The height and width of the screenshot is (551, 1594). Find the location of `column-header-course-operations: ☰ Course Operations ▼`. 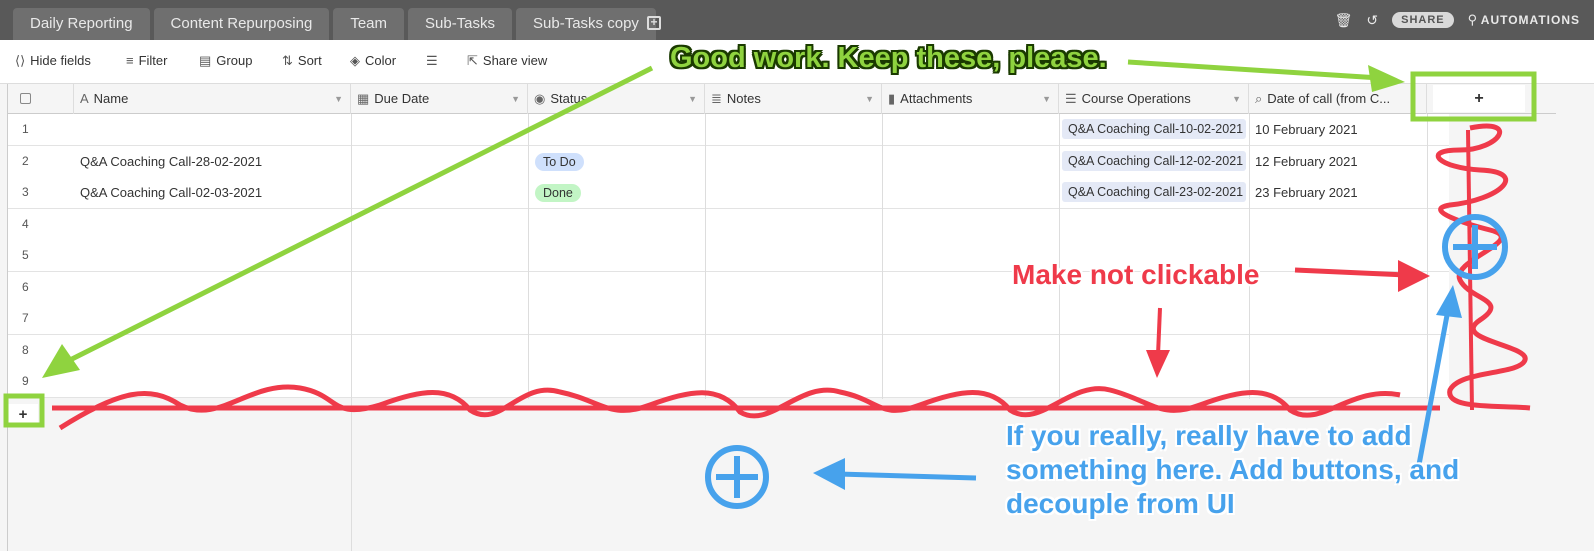

column-header-course-operations: ☰ Course Operations ▼ is located at coordinates (1154, 99).